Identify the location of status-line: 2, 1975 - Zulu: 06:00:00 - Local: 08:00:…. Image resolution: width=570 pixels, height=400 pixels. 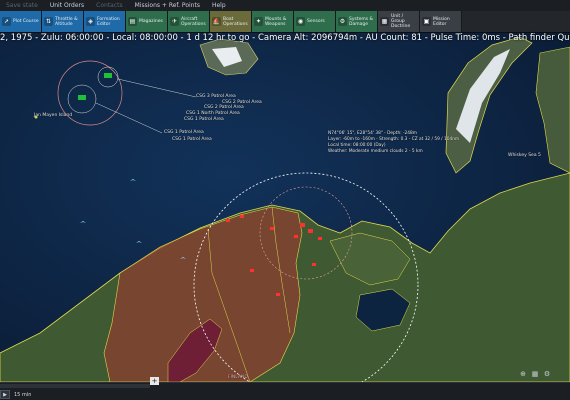
(285, 38).